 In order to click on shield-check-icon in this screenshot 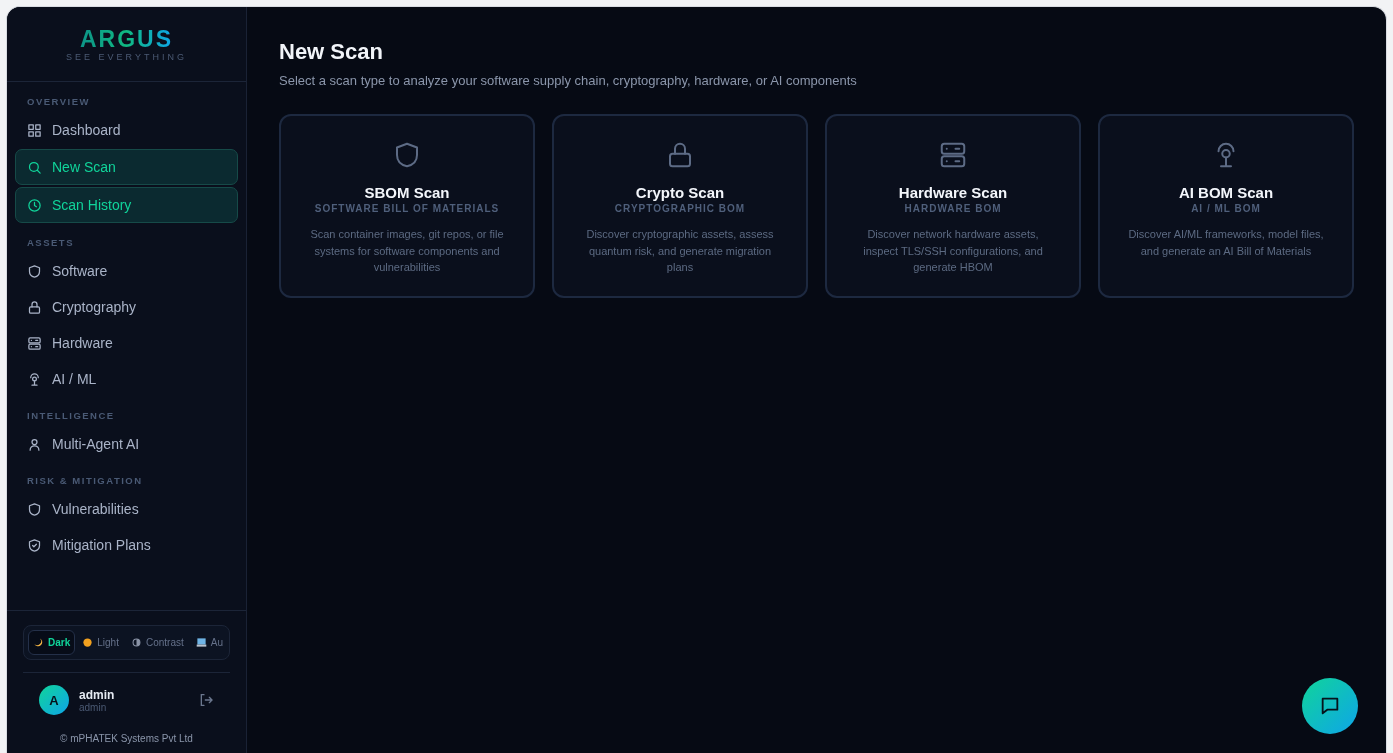, I will do `click(34, 545)`.